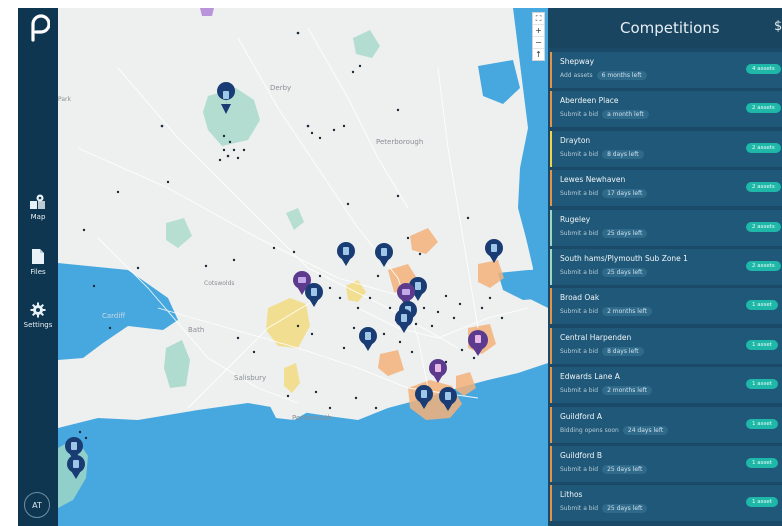 The width and height of the screenshot is (782, 526). Describe the element at coordinates (295, 219) in the screenshot. I see `zone-green-small` at that location.